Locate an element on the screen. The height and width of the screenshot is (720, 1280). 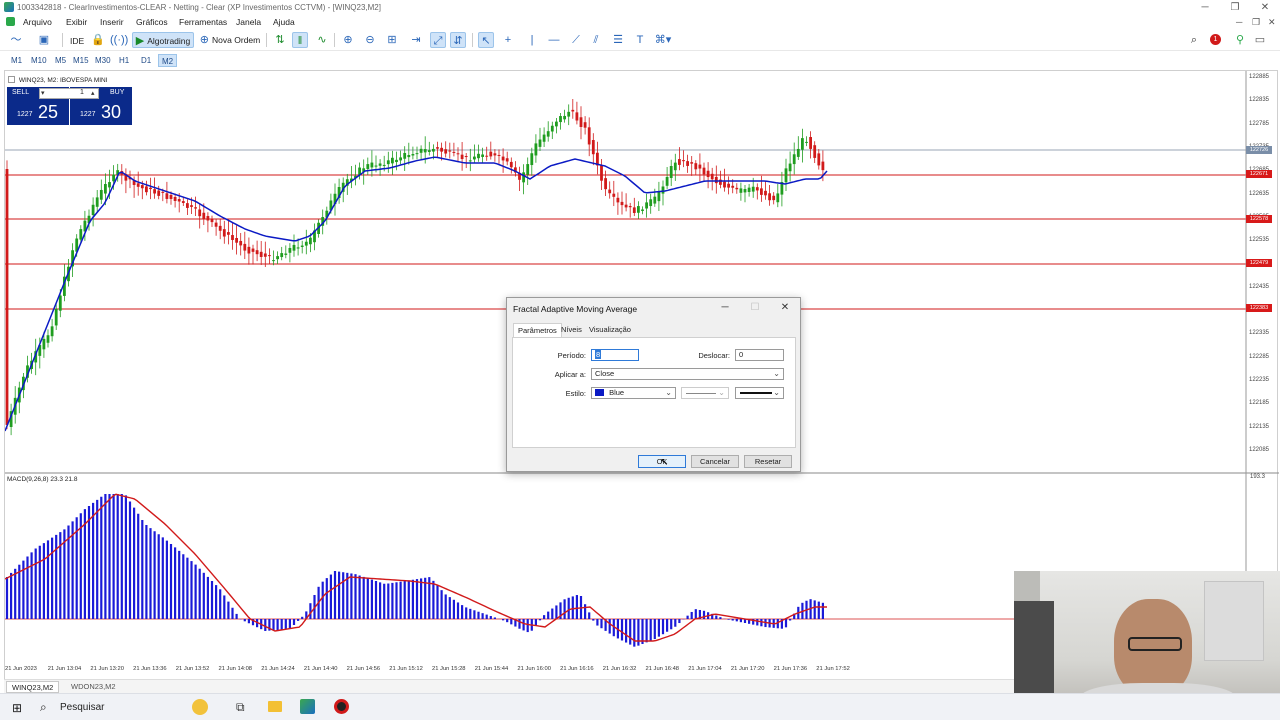
timeframe-m15: M15 is located at coordinates (81, 60).